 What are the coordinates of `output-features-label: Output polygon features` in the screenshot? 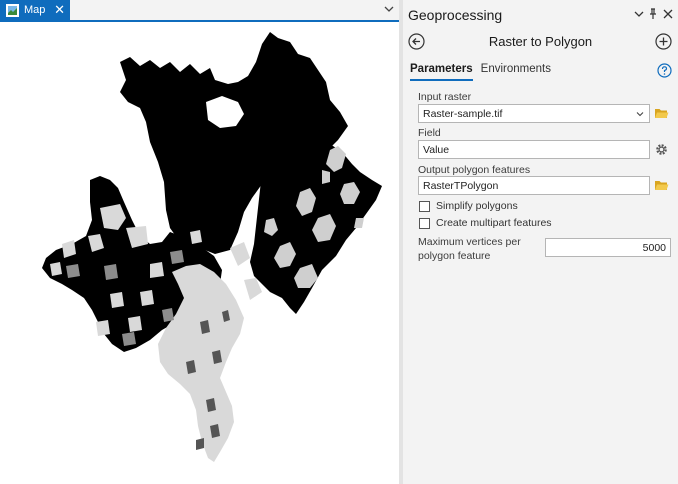 It's located at (474, 170).